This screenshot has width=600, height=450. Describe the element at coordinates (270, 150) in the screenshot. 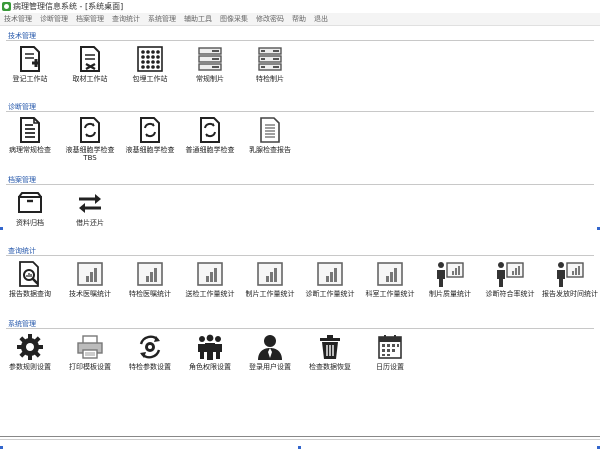

I see `shortcut-label: 乳腺检查报告` at that location.